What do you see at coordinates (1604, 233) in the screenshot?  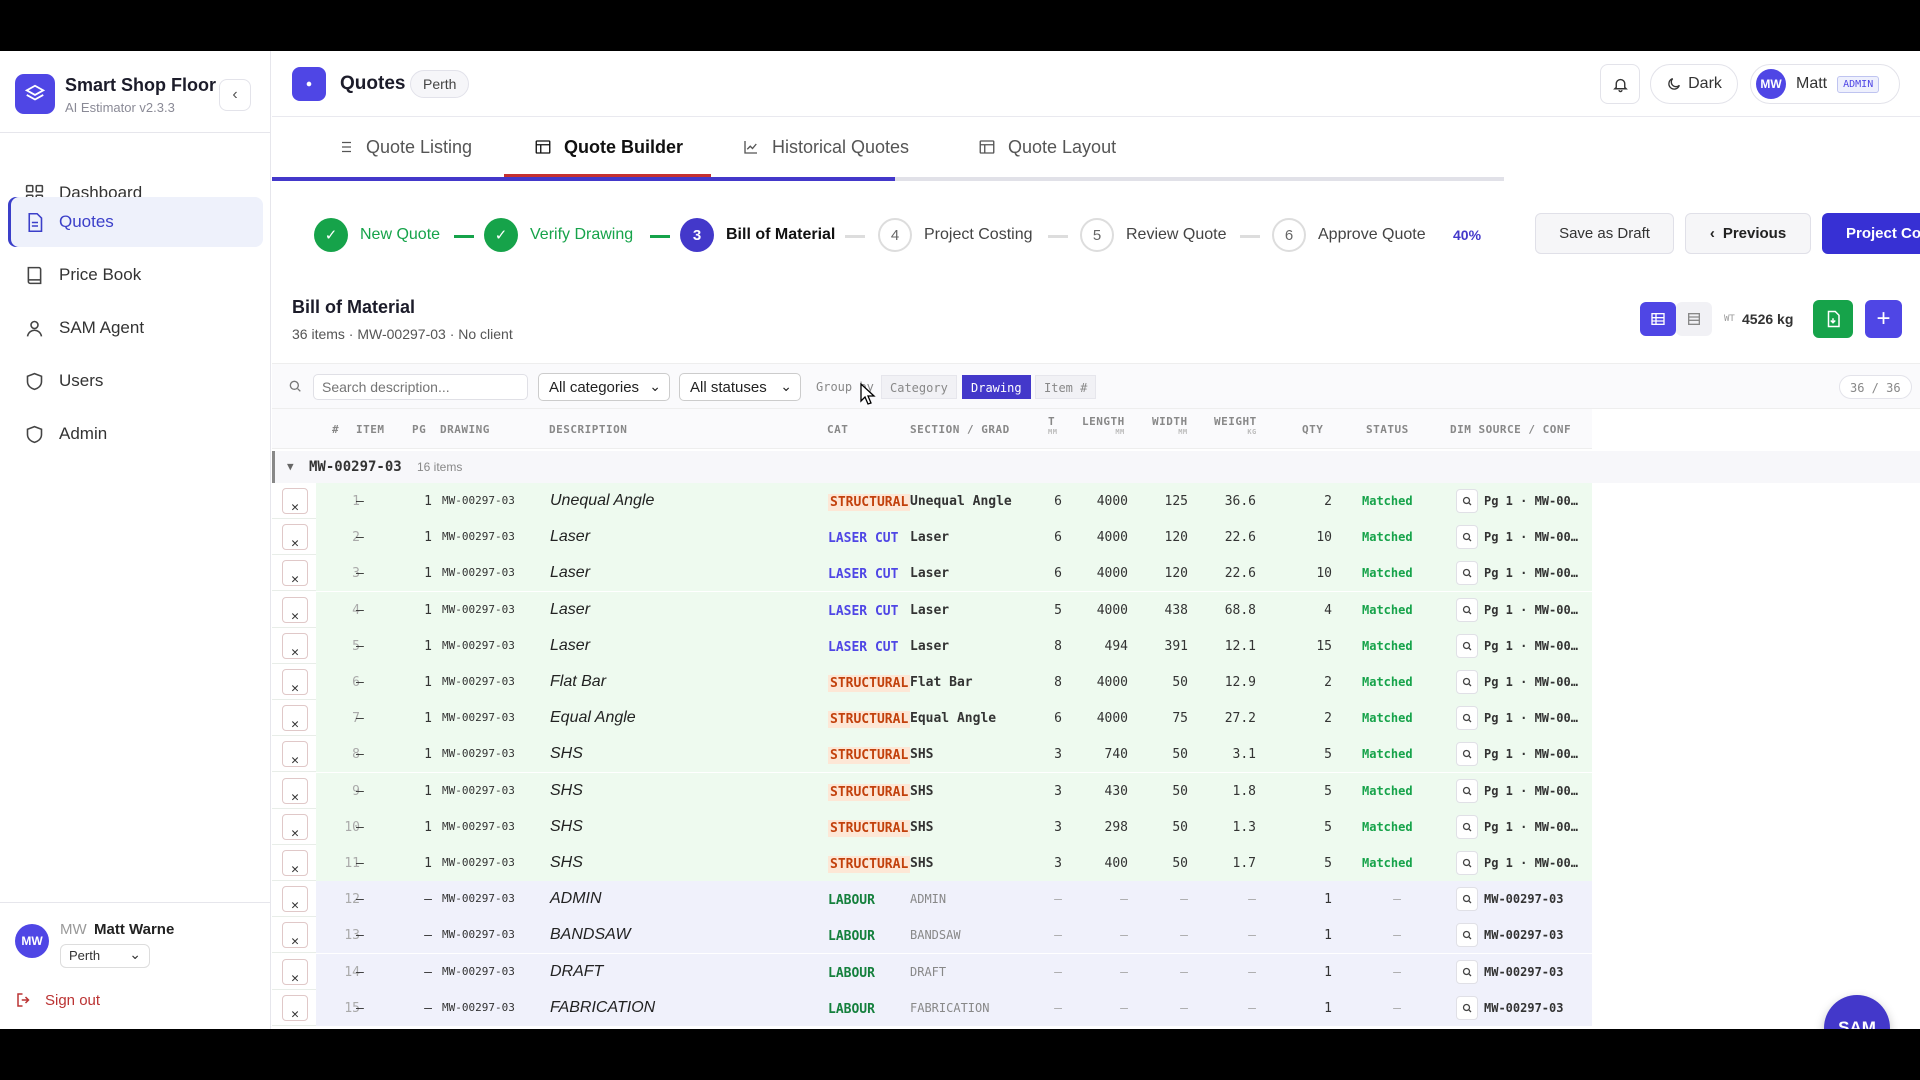 I see `save-draft-button: Save as Draft` at bounding box center [1604, 233].